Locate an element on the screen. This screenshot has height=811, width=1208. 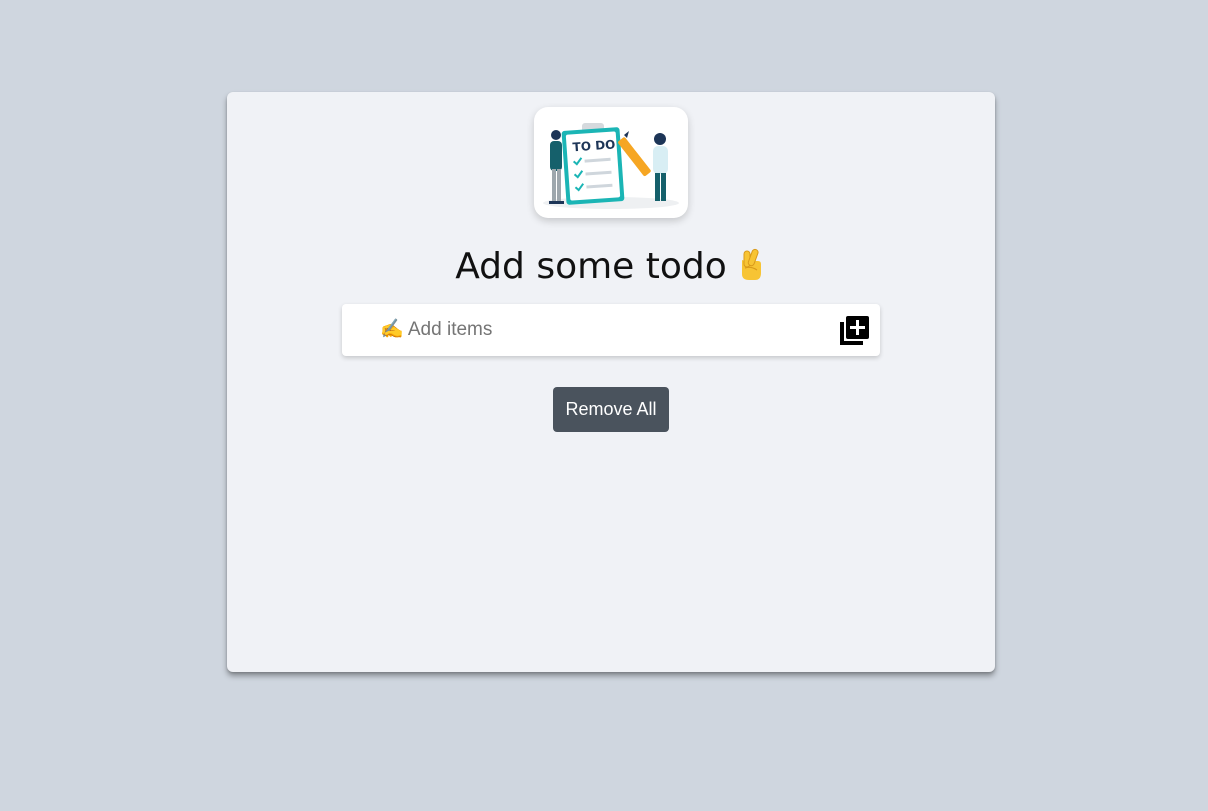
page-title: Add some todo is located at coordinates (611, 269).